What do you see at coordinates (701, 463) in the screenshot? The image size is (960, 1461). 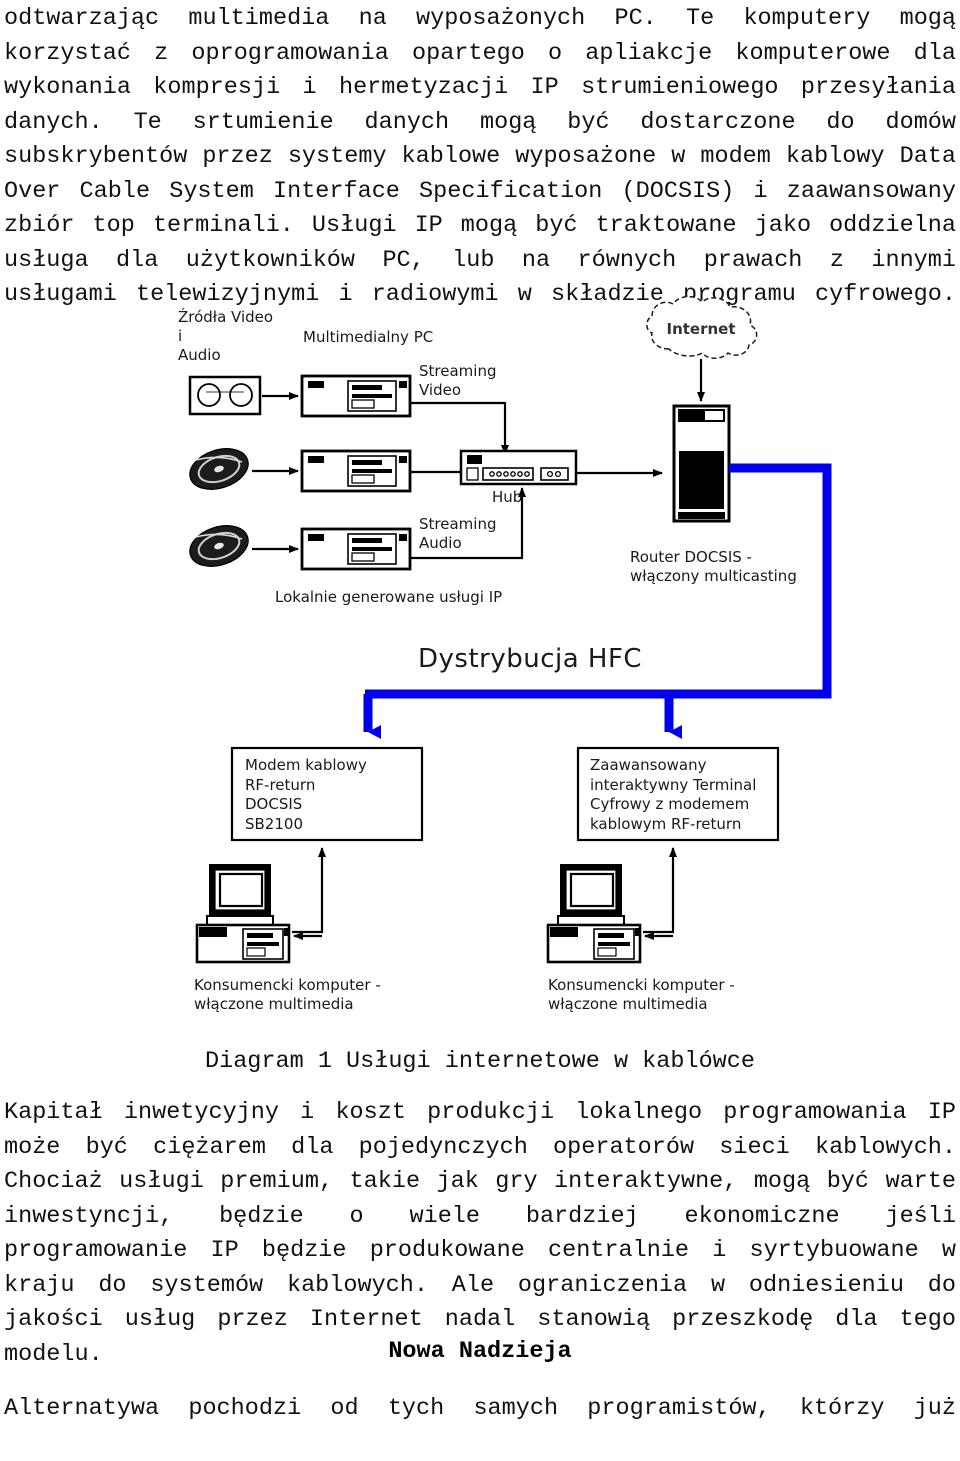 I see `server-tower-icon` at bounding box center [701, 463].